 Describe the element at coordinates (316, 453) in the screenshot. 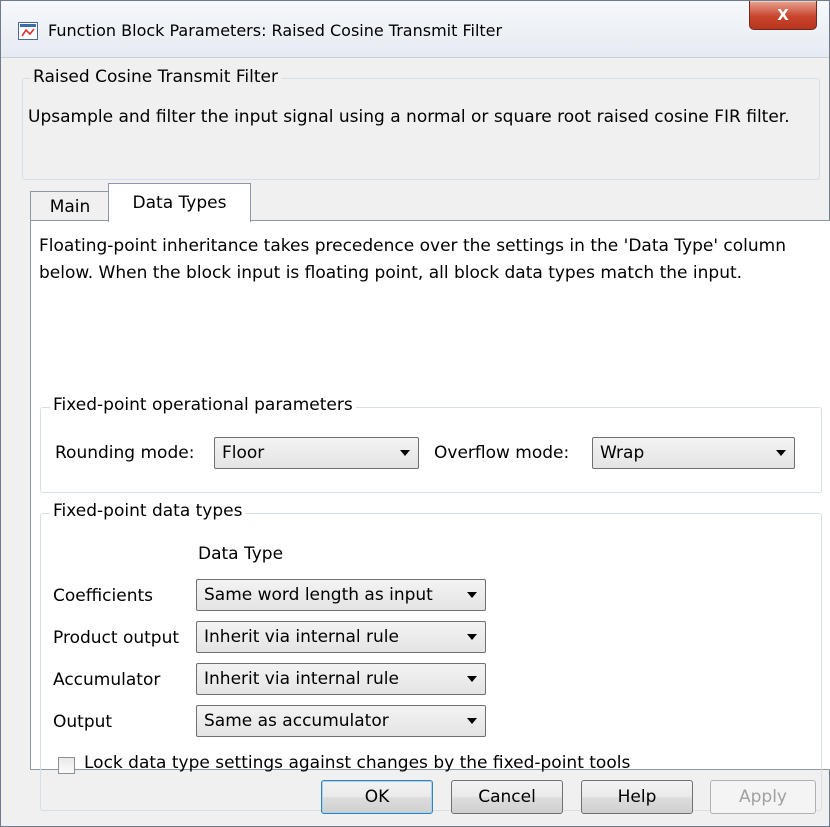

I see `rounding-mode-select: Floor` at that location.